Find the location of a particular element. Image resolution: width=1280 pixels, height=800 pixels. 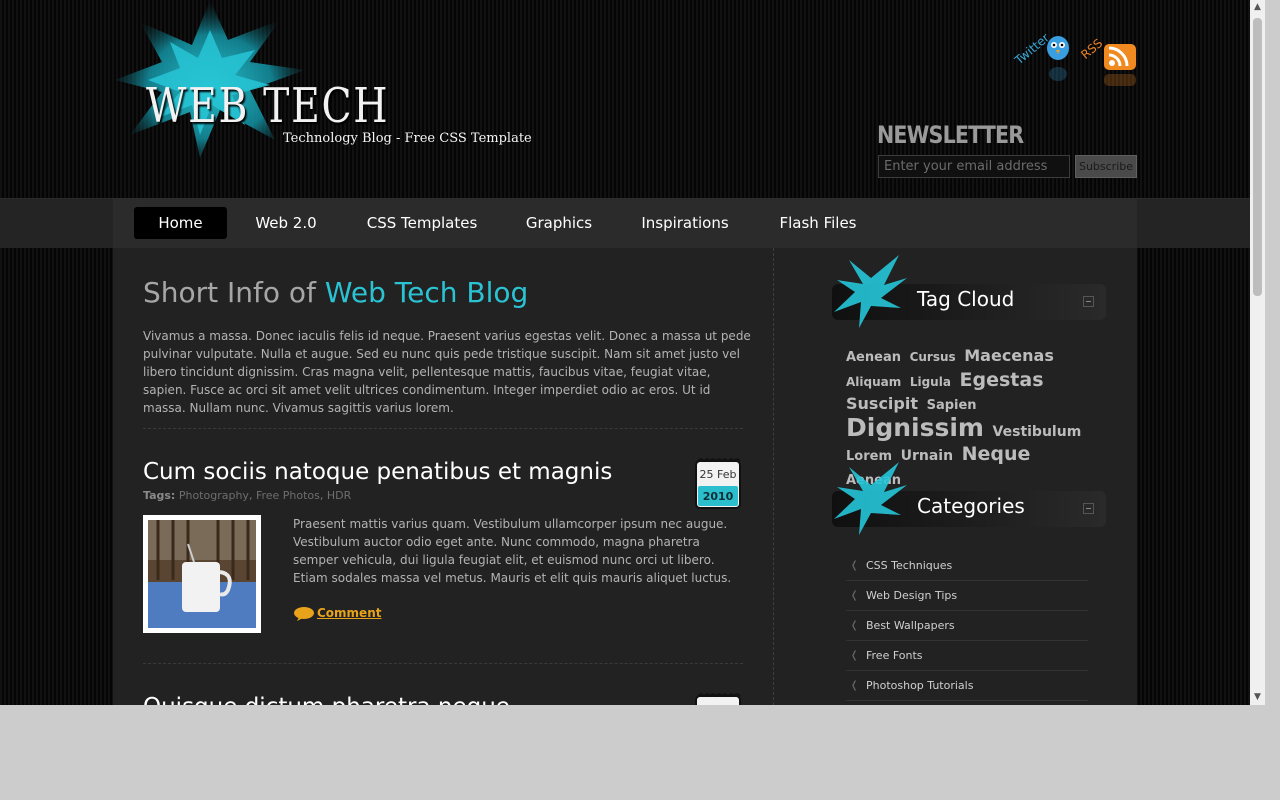

tags-label: Tags: is located at coordinates (159, 495).